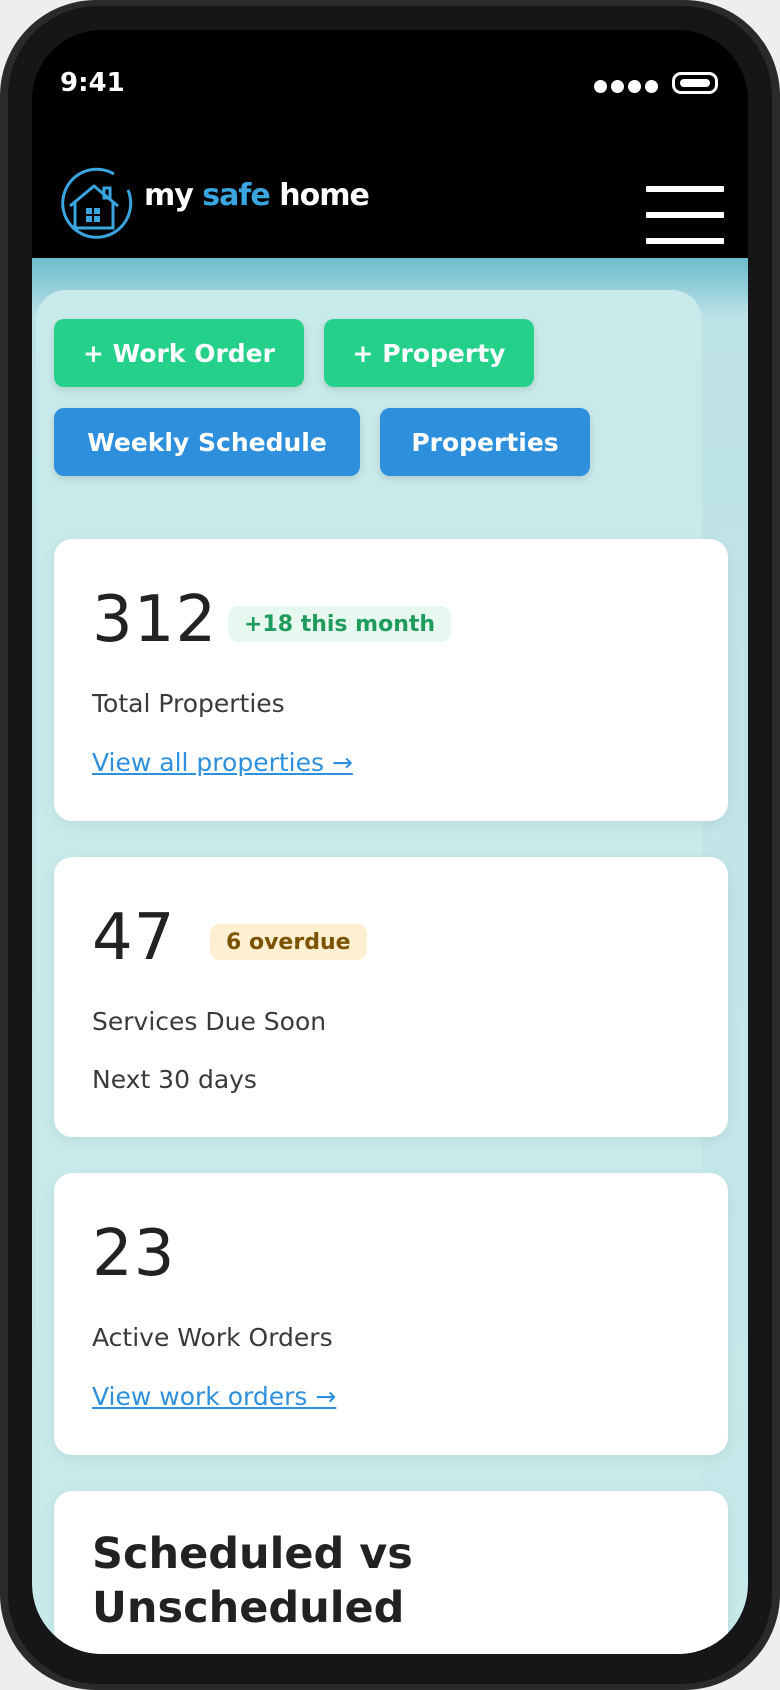 This screenshot has height=1690, width=780. Describe the element at coordinates (429, 353) in the screenshot. I see `add-property-button: + Property` at that location.